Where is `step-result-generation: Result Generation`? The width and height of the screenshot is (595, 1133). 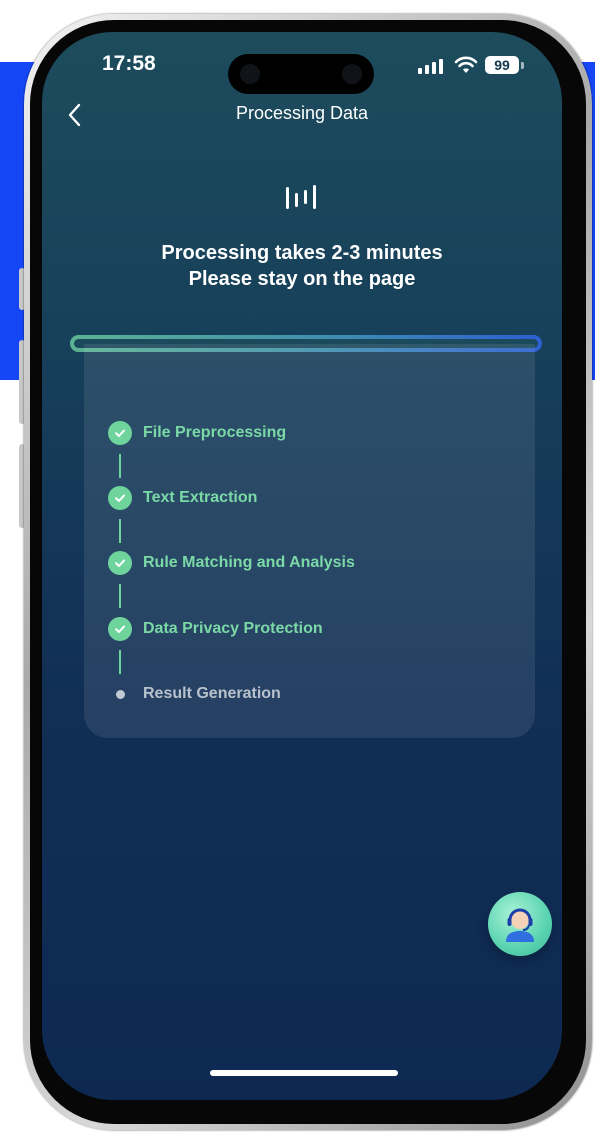 step-result-generation: Result Generation is located at coordinates (194, 694).